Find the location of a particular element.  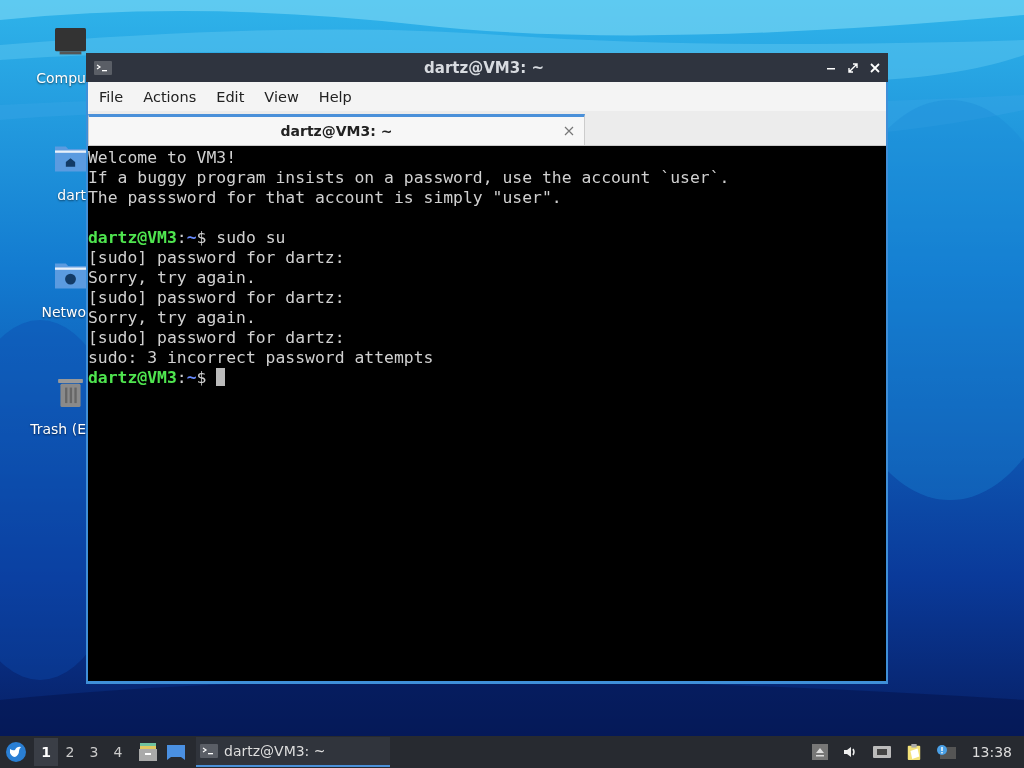

menu-item: View is located at coordinates (281, 96).